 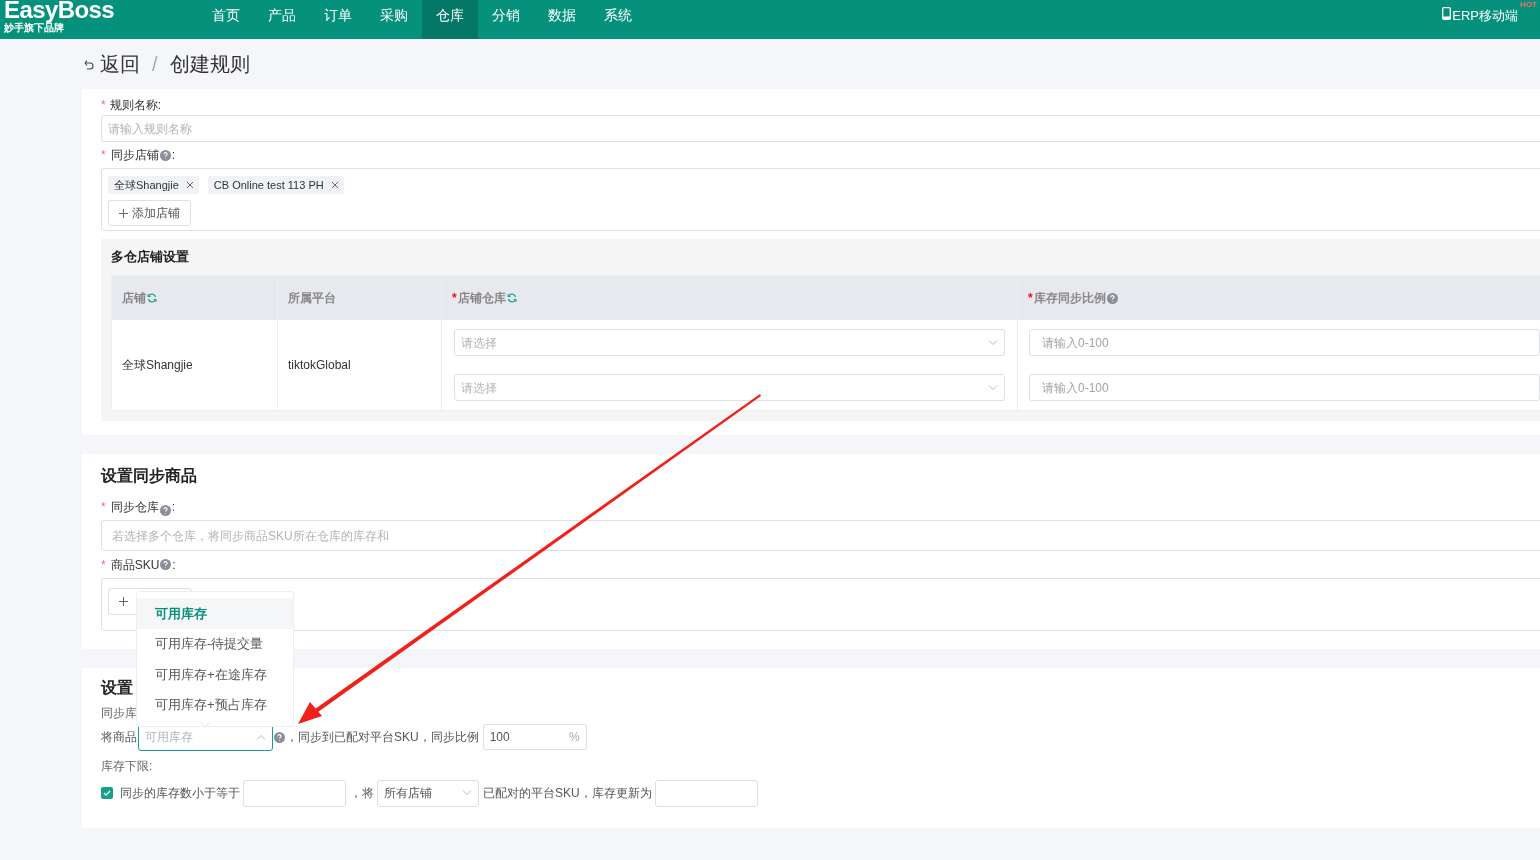 What do you see at coordinates (117, 688) in the screenshot?
I see `section-title: 设置` at bounding box center [117, 688].